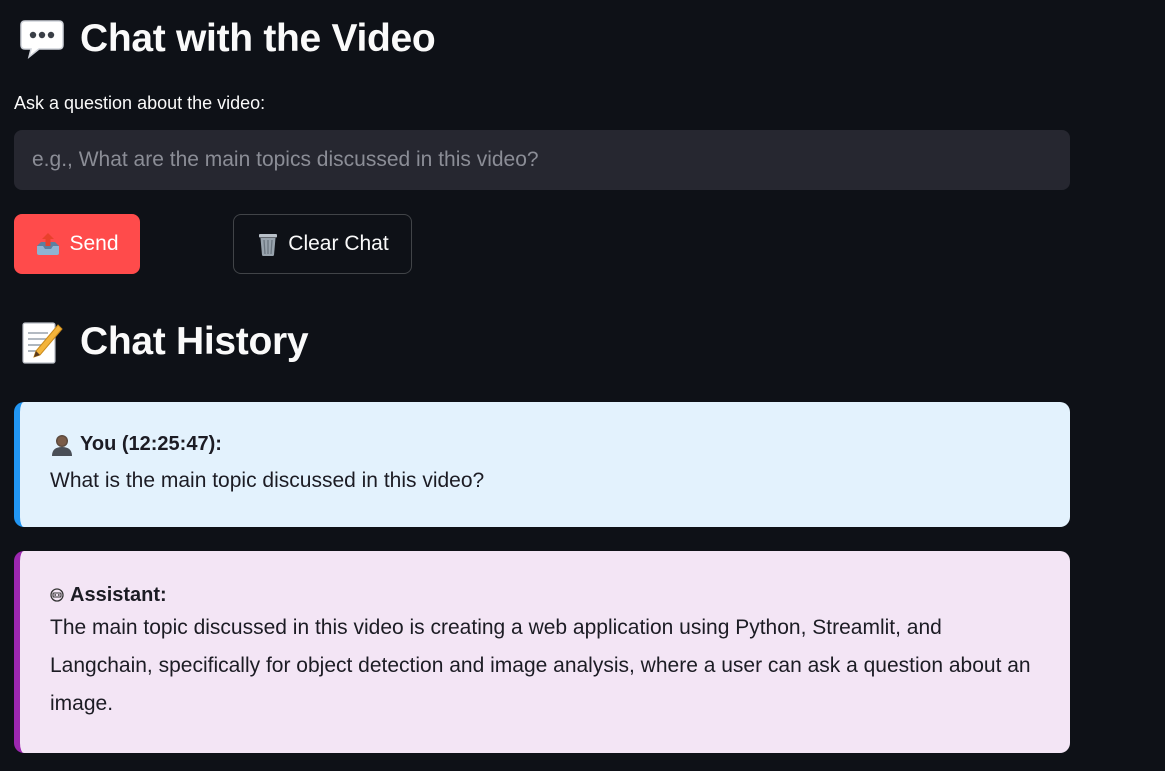 The image size is (1165, 771). I want to click on send-button-label: Send, so click(94, 243).